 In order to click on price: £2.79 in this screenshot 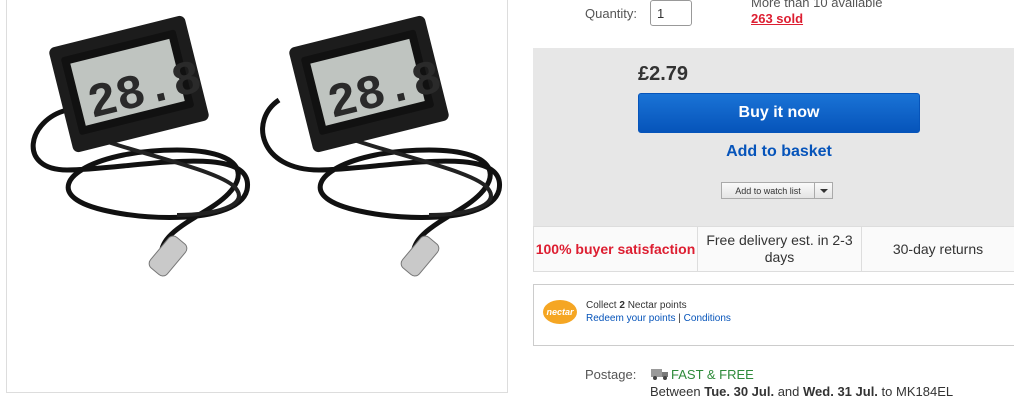, I will do `click(663, 74)`.